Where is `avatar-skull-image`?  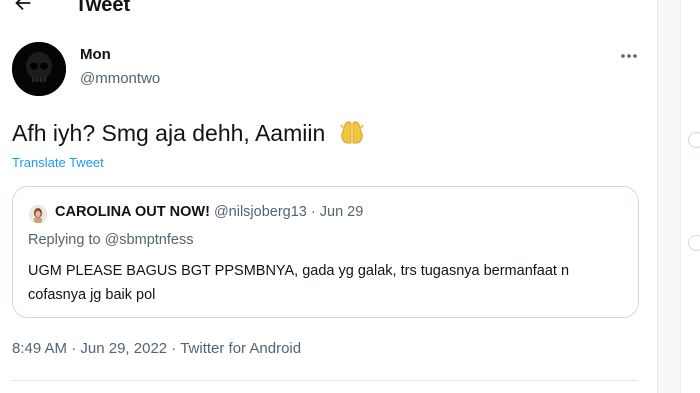 avatar-skull-image is located at coordinates (39, 69).